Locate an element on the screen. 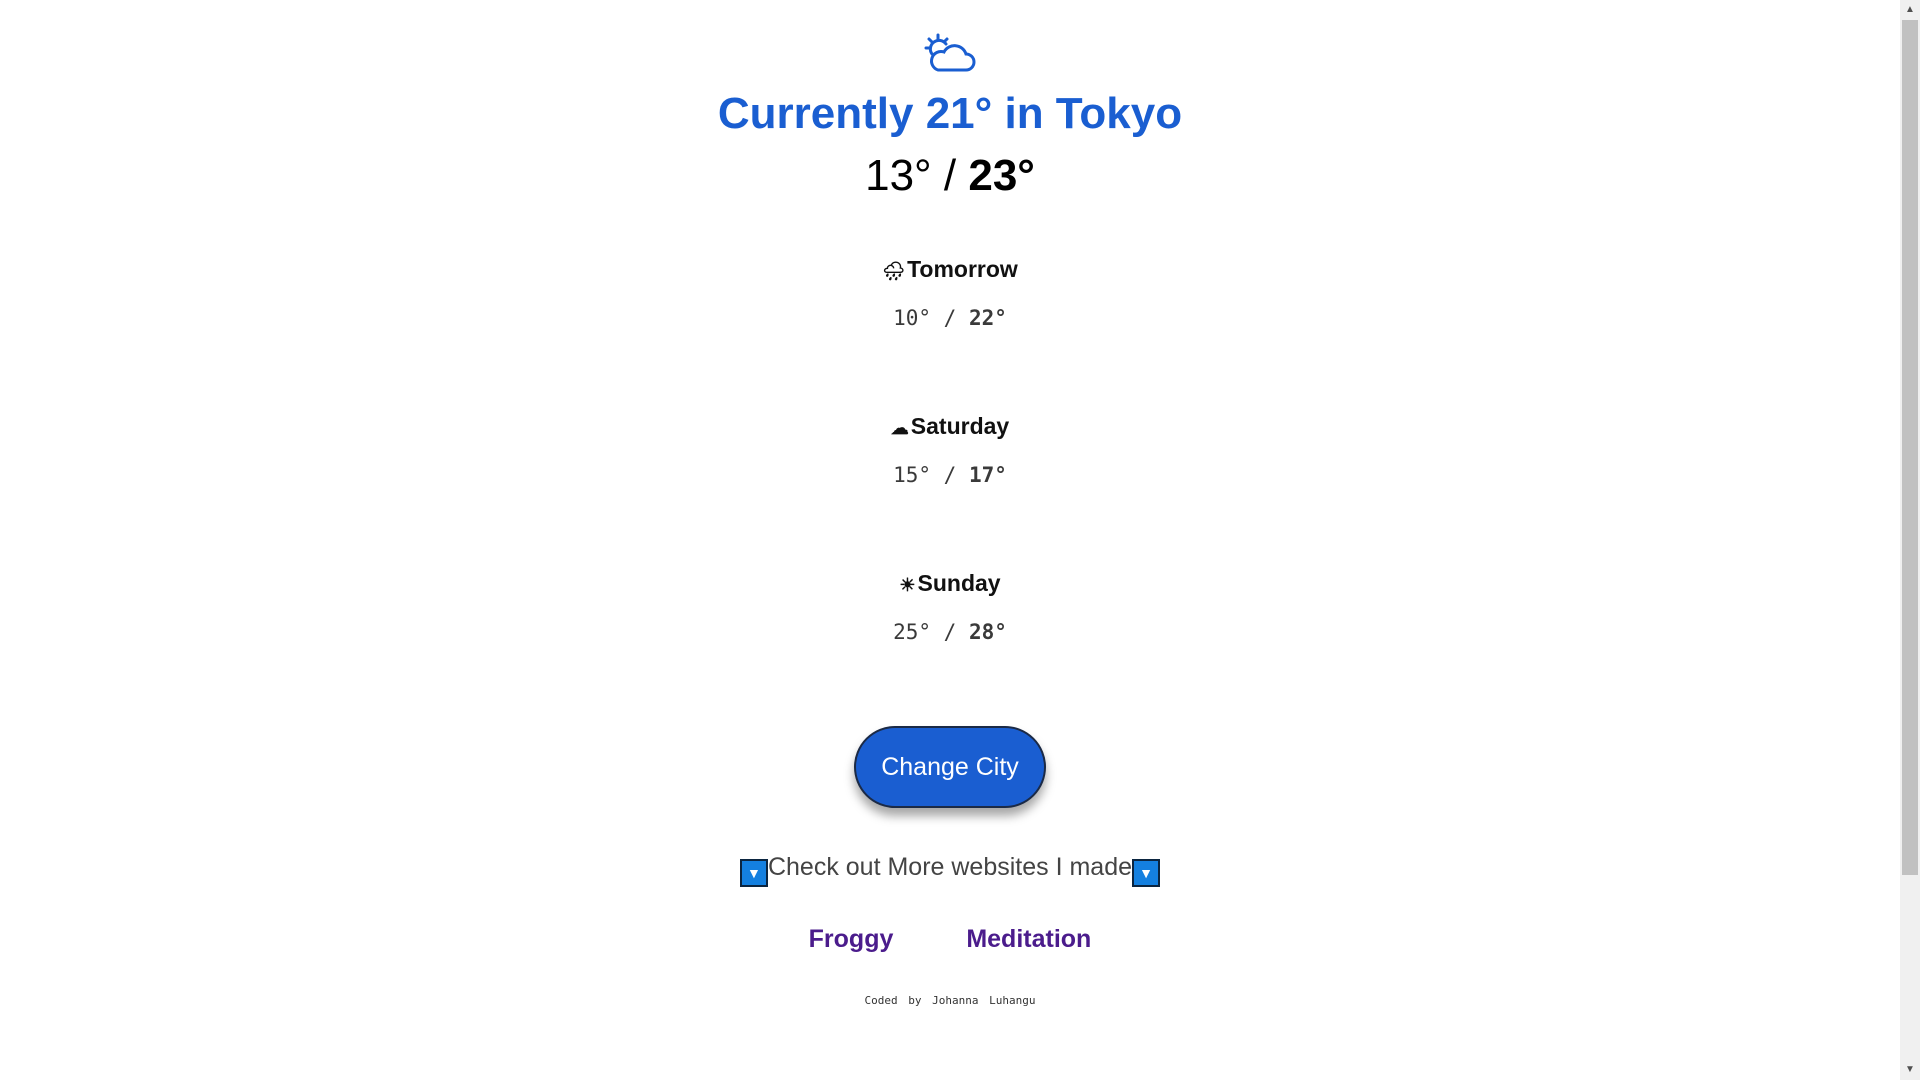  forecast-low: 15° is located at coordinates (912, 474).